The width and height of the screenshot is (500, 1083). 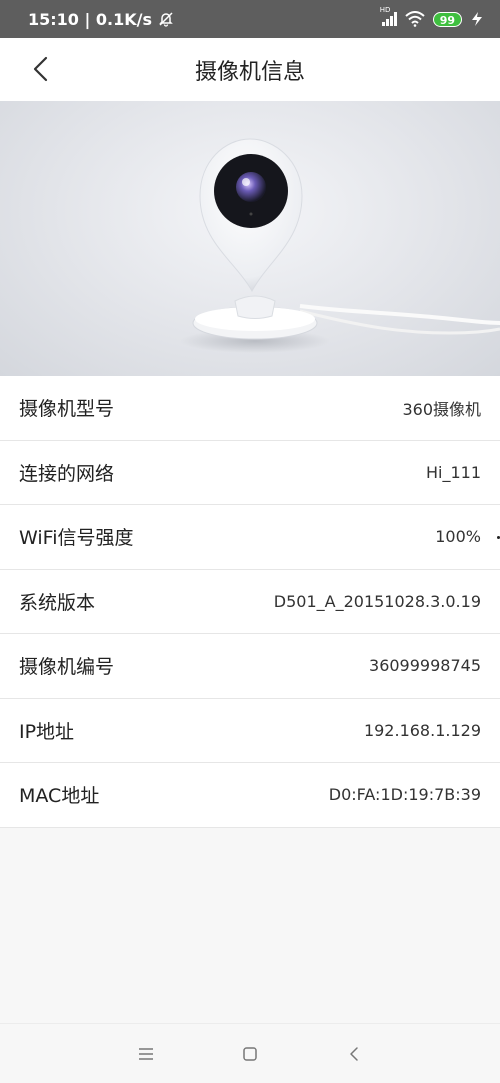 What do you see at coordinates (250, 19) in the screenshot?
I see `status-bar: 15:10 | 0.1K/s HD 99` at bounding box center [250, 19].